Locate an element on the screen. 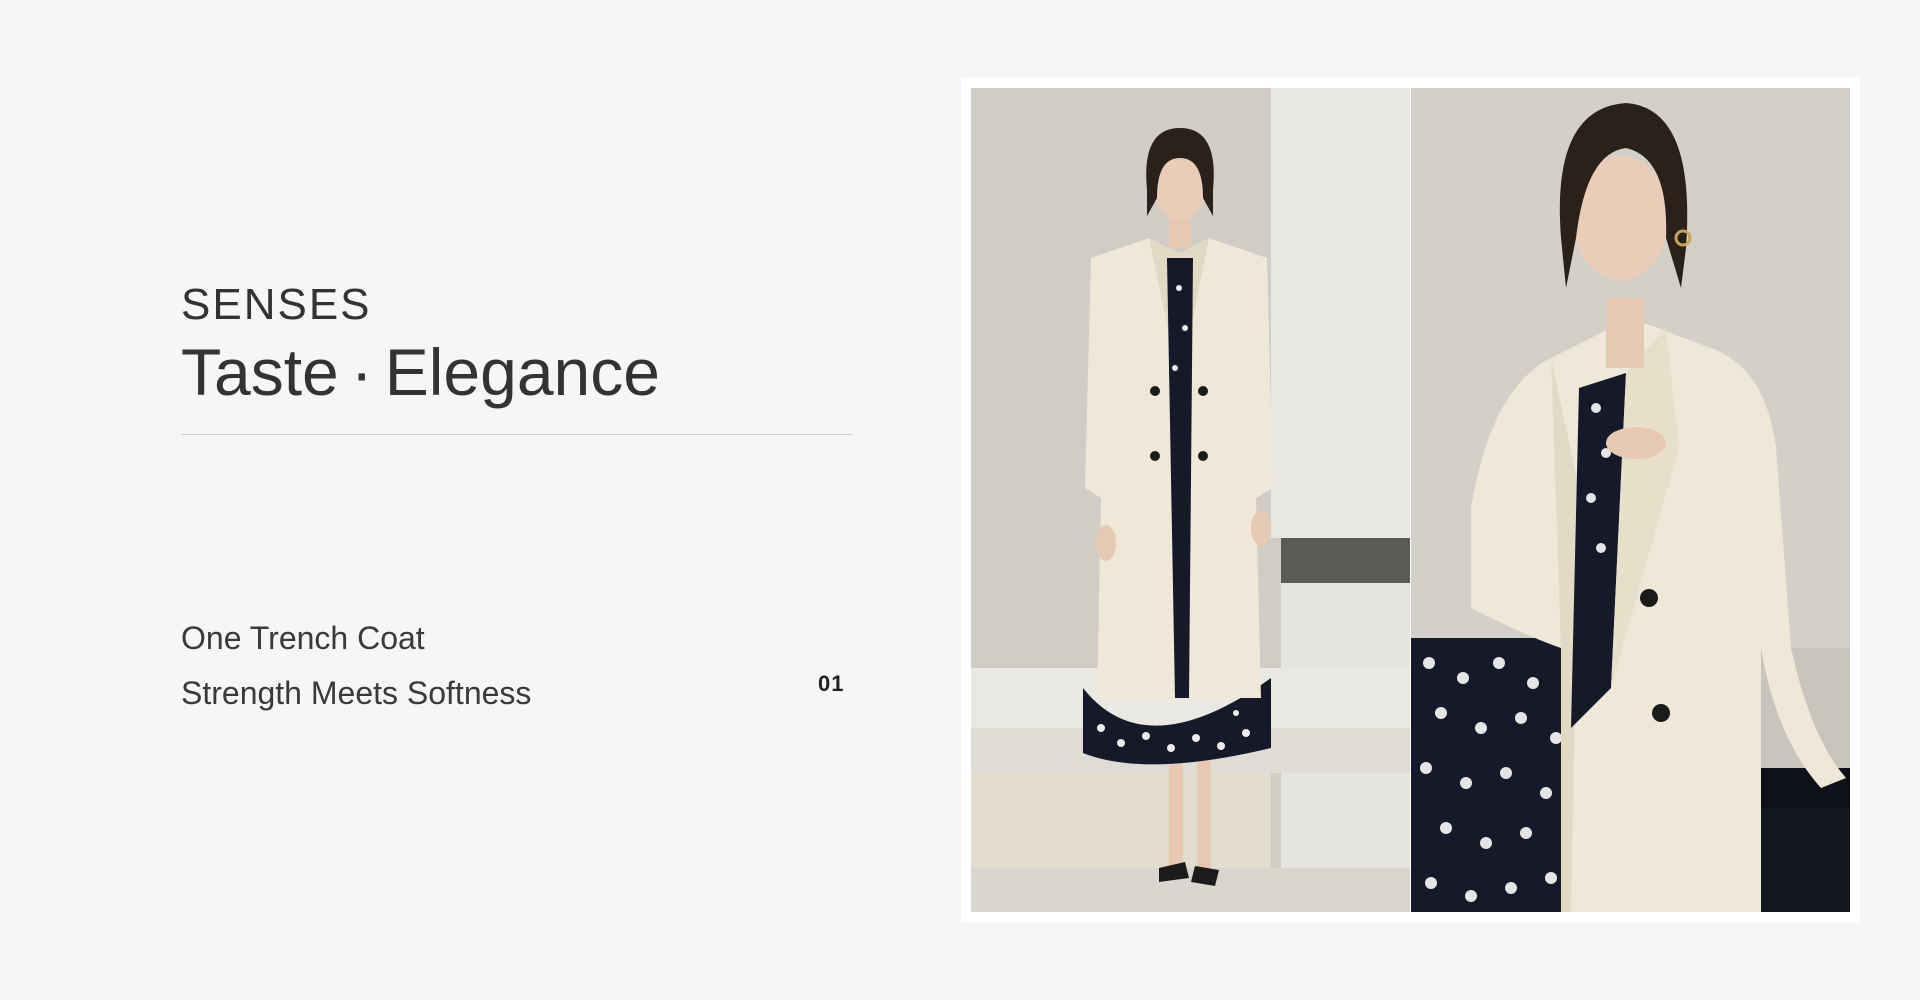 The width and height of the screenshot is (1920, 1000). headline-left: Taste is located at coordinates (260, 372).